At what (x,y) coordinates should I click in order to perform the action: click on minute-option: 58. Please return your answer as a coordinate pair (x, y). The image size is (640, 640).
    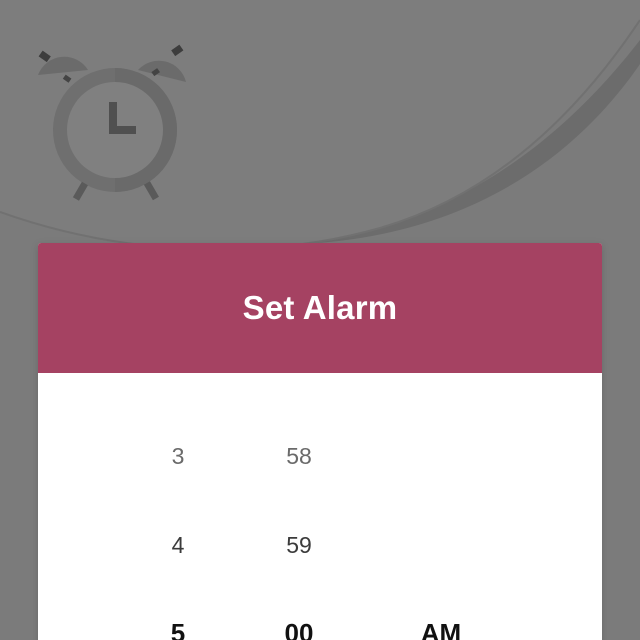
    Looking at the image, I should click on (299, 456).